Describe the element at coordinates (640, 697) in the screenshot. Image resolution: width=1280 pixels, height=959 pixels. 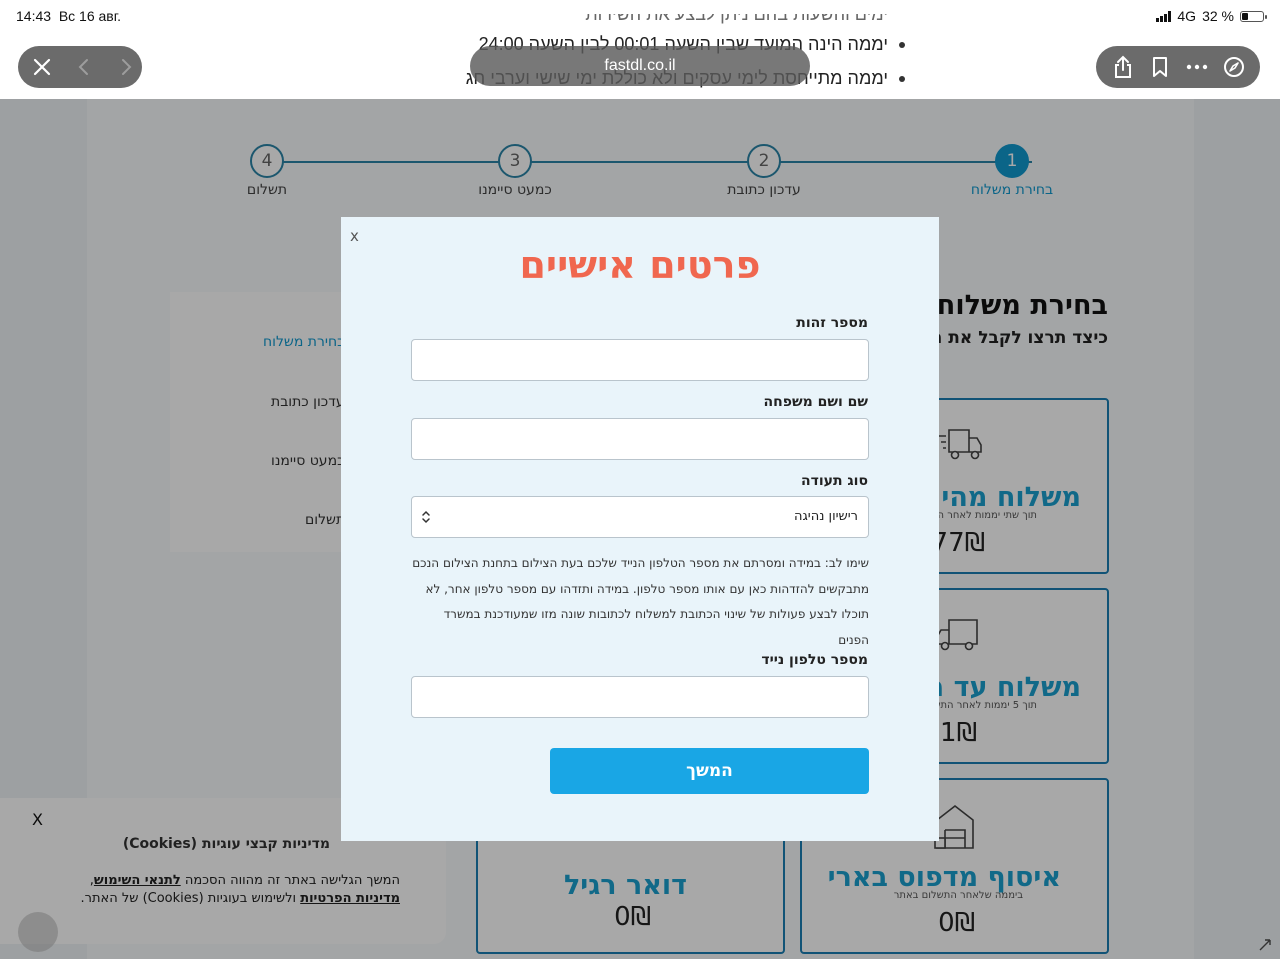
I see `phone-input` at that location.